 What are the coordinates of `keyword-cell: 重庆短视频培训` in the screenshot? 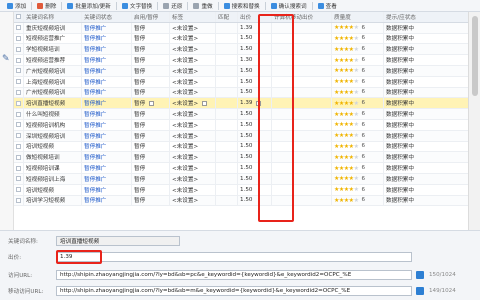 It's located at (53, 27).